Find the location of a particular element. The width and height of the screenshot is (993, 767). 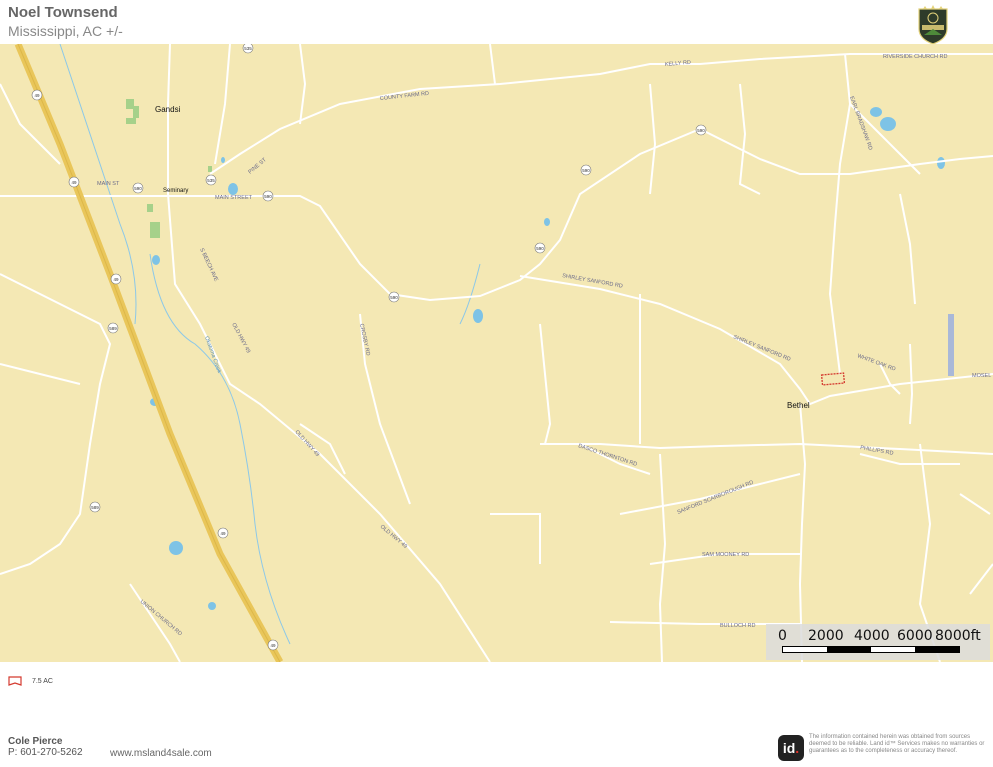

page-subtitle: Mississippi, AC +/- is located at coordinates (65, 31).